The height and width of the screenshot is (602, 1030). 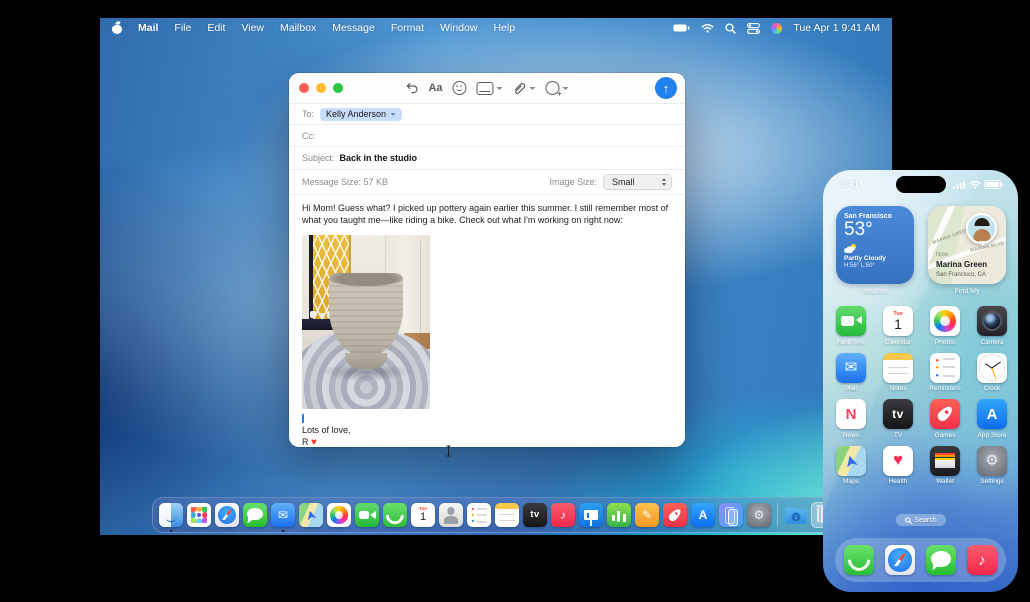 I want to click on tv-glyph: tv, so click(x=535, y=515).